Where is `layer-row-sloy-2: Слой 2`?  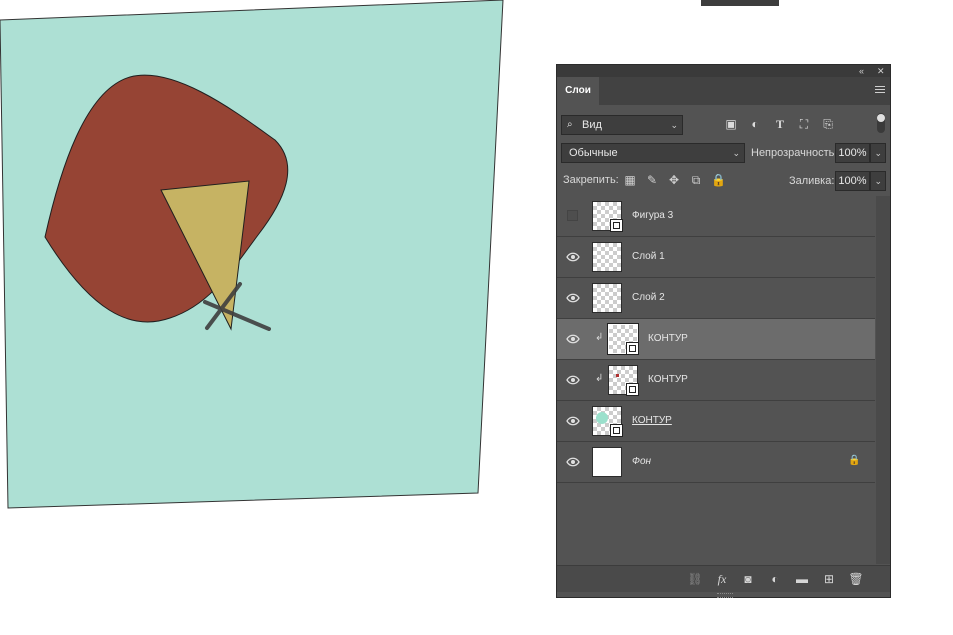
layer-row-sloy-2: Слой 2 is located at coordinates (716, 298).